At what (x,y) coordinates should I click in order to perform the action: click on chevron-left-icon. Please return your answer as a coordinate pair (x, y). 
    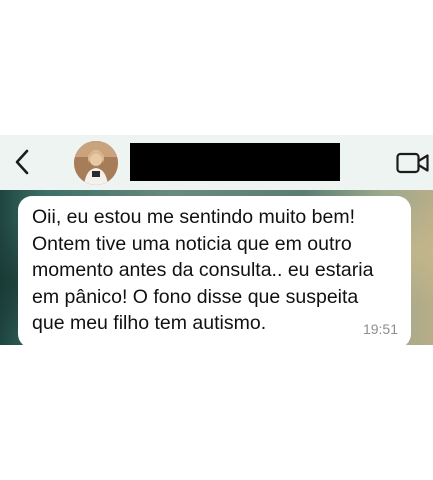
    Looking at the image, I should click on (22, 162).